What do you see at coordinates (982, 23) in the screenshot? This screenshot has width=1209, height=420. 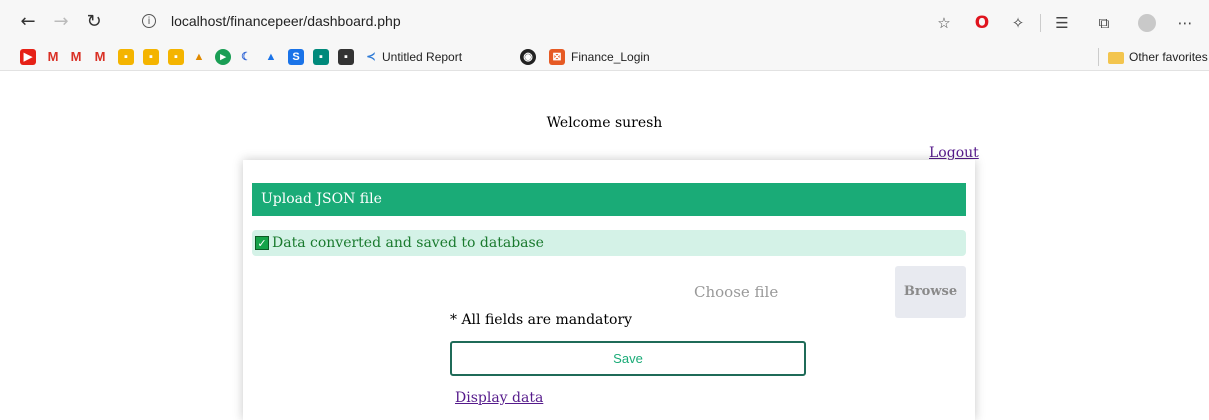 I see `opera-icon: O` at bounding box center [982, 23].